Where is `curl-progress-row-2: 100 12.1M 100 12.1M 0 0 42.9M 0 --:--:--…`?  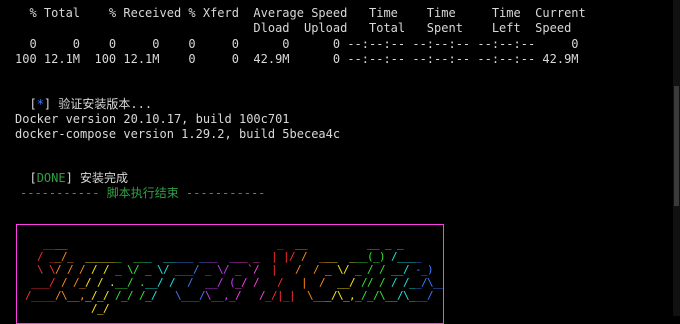 curl-progress-row-2: 100 12.1M 100 12.1M 0 0 42.9M 0 --:--:--… is located at coordinates (297, 59).